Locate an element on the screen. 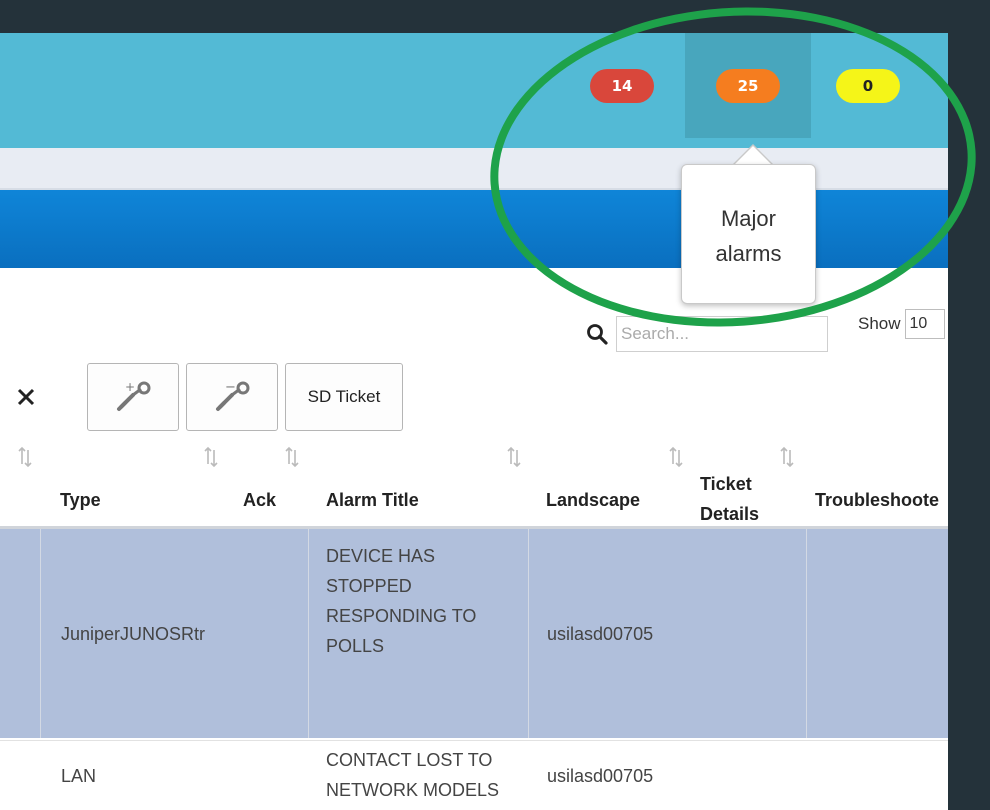 The image size is (990, 810). show-label: Show is located at coordinates (879, 323).